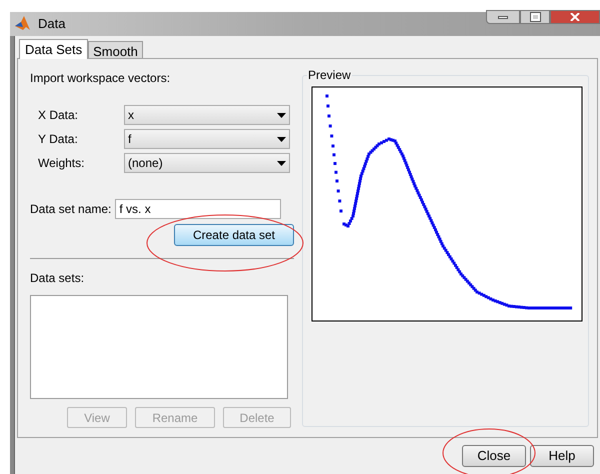  I want to click on field-label: Y Data:, so click(58, 139).